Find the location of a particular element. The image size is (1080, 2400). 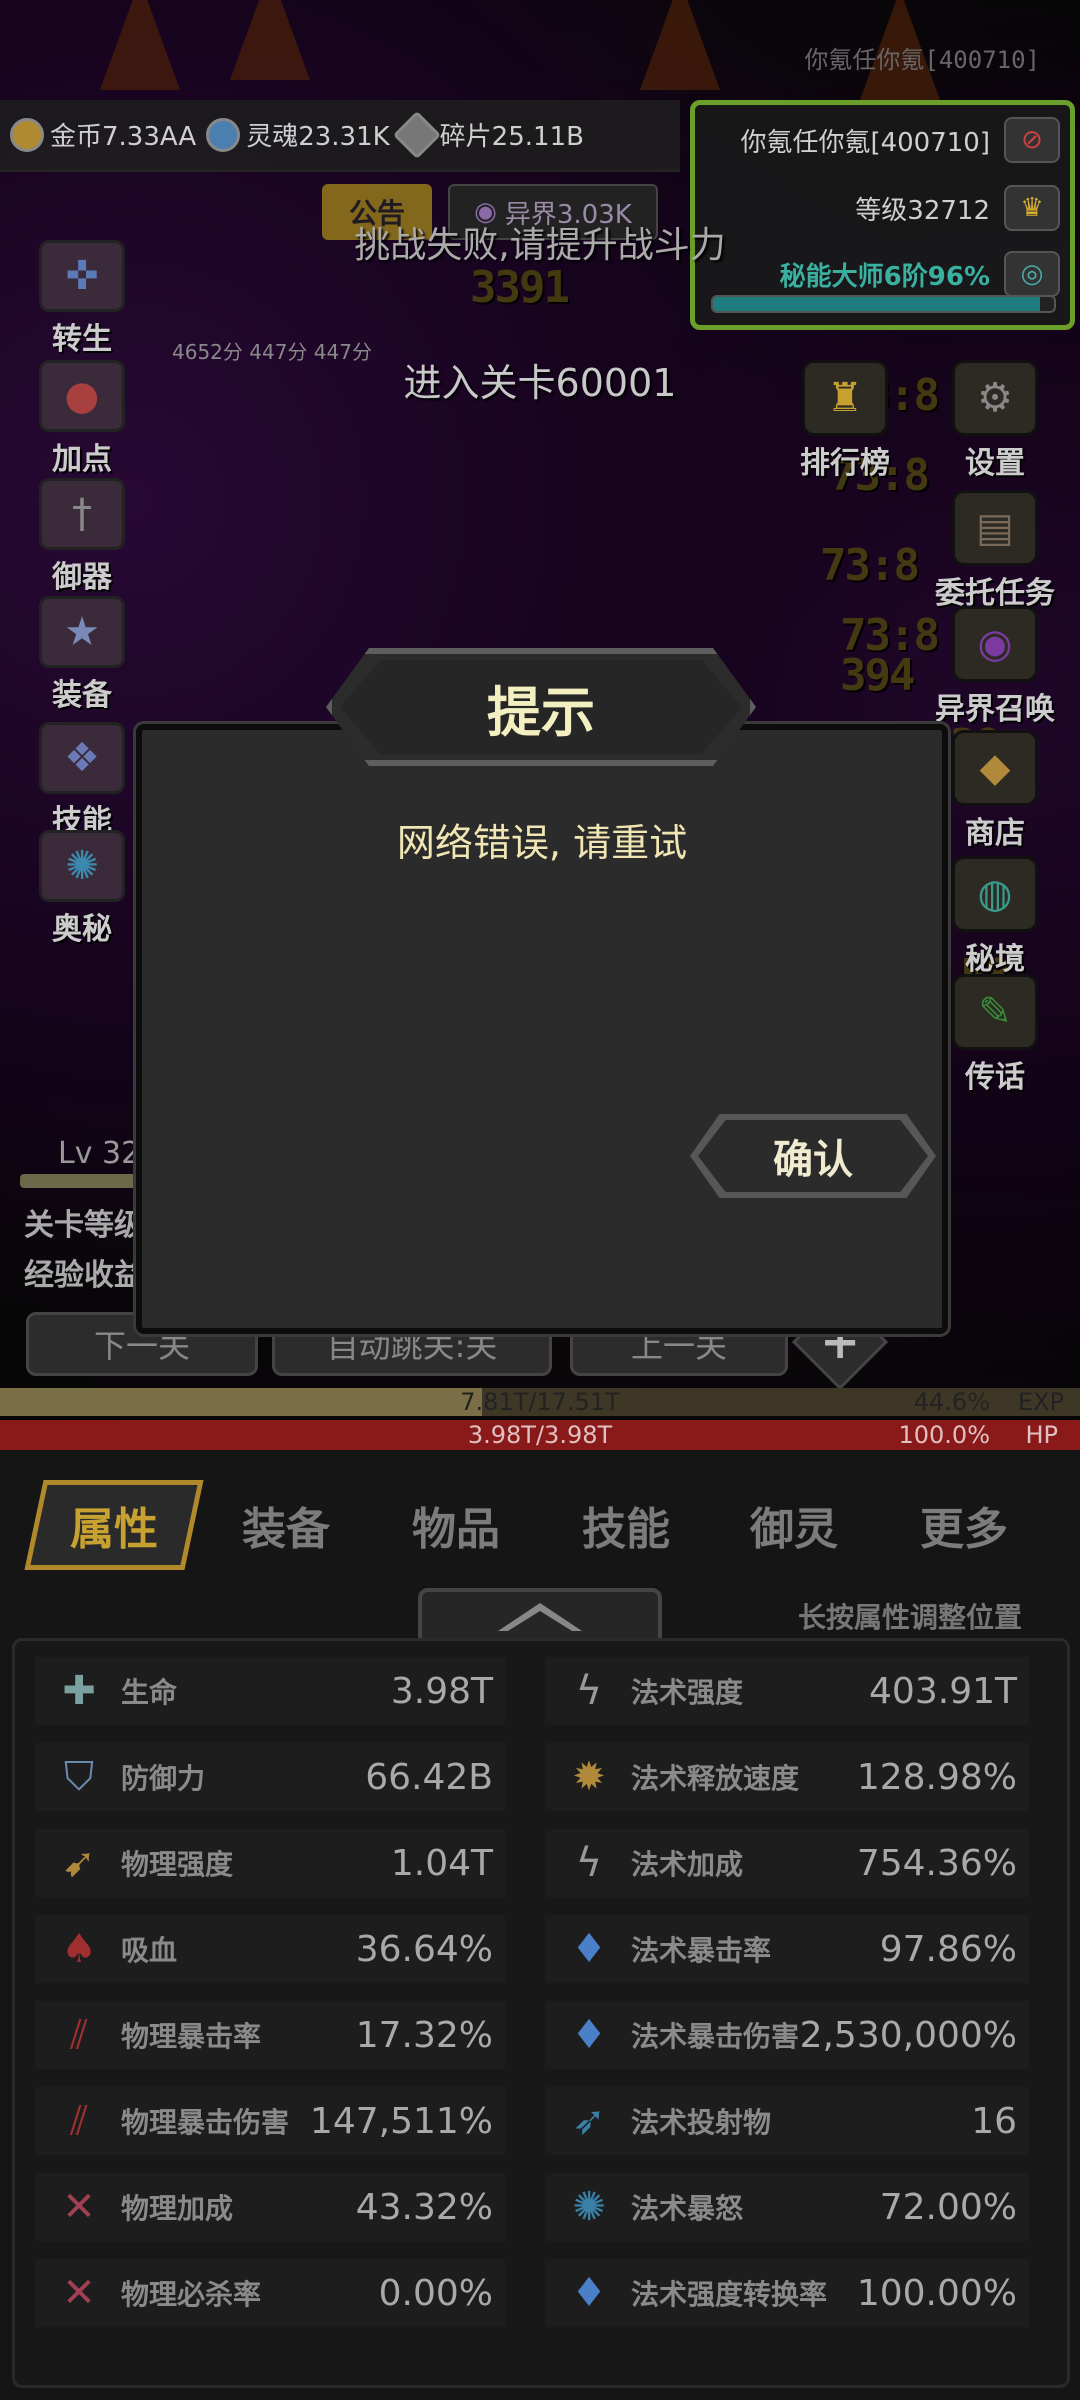

attr-row: ♠ 吸血 36.64% is located at coordinates (270, 1949).